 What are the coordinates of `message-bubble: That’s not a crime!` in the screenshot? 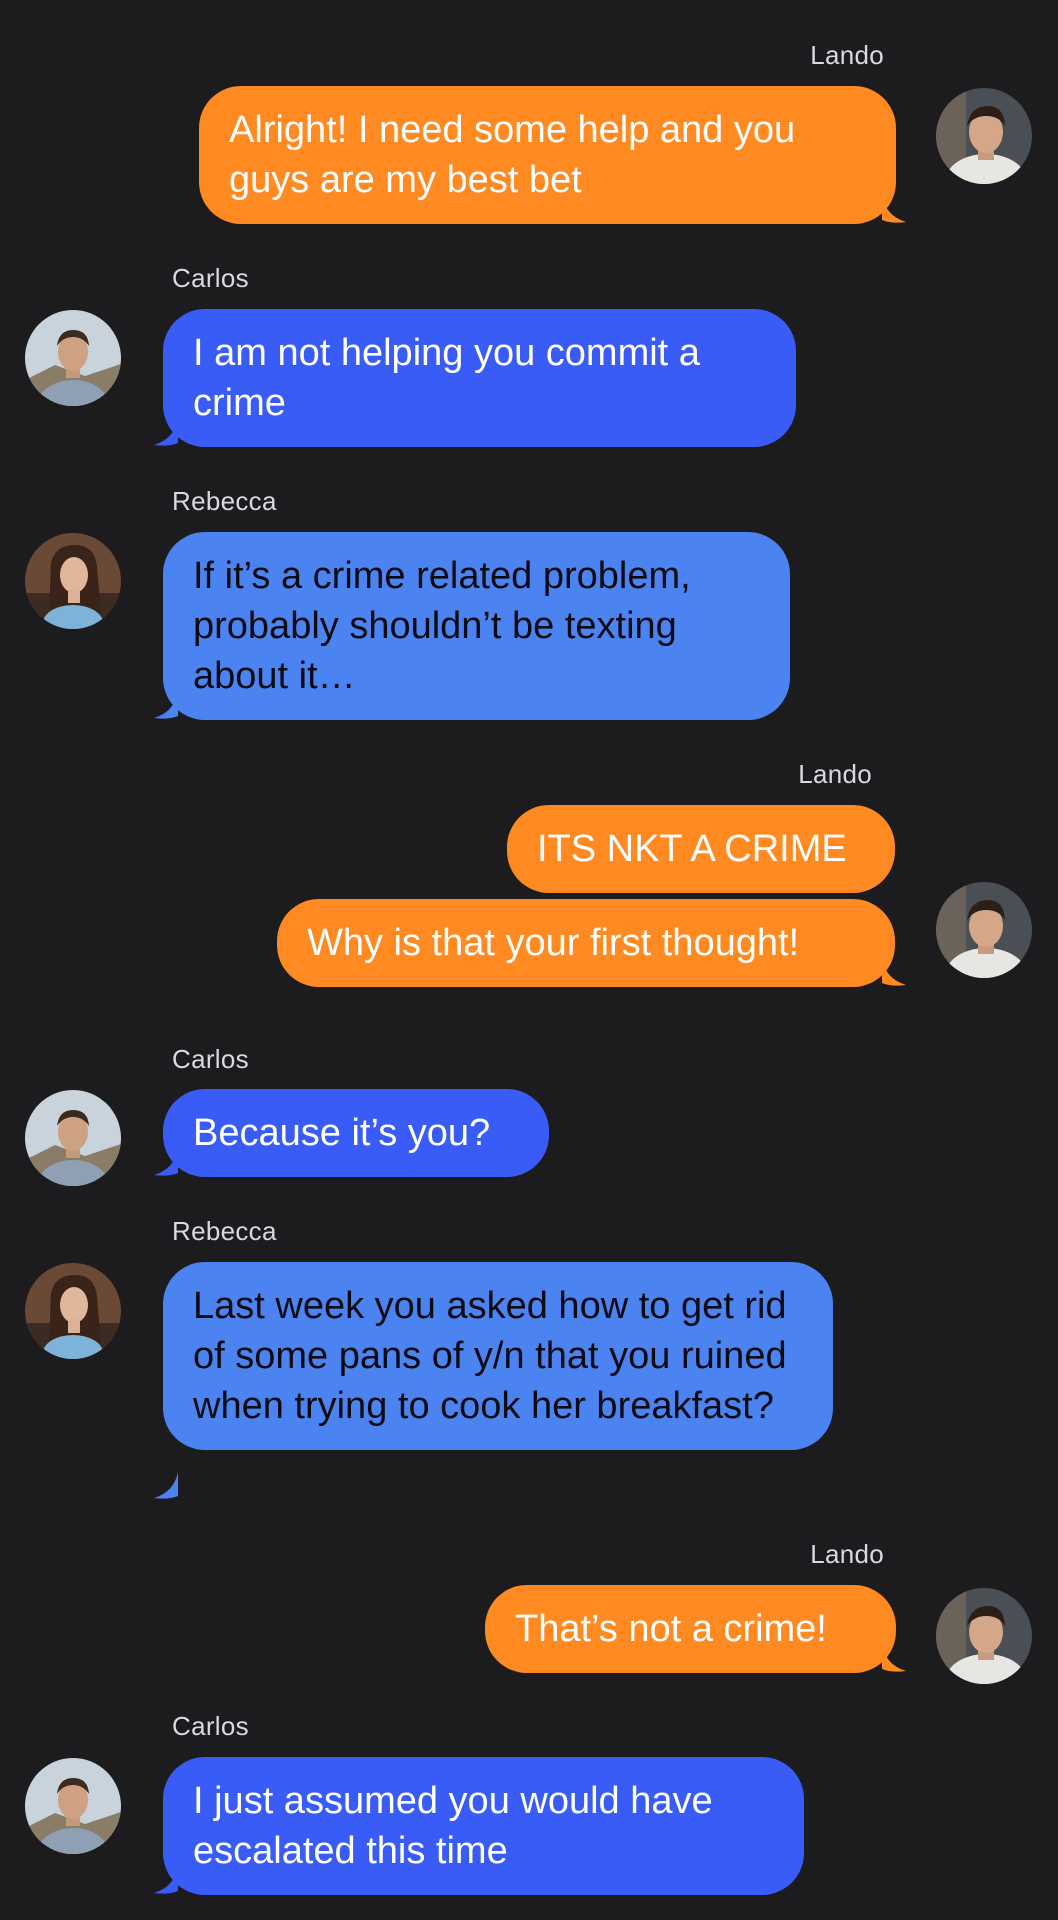 It's located at (690, 1629).